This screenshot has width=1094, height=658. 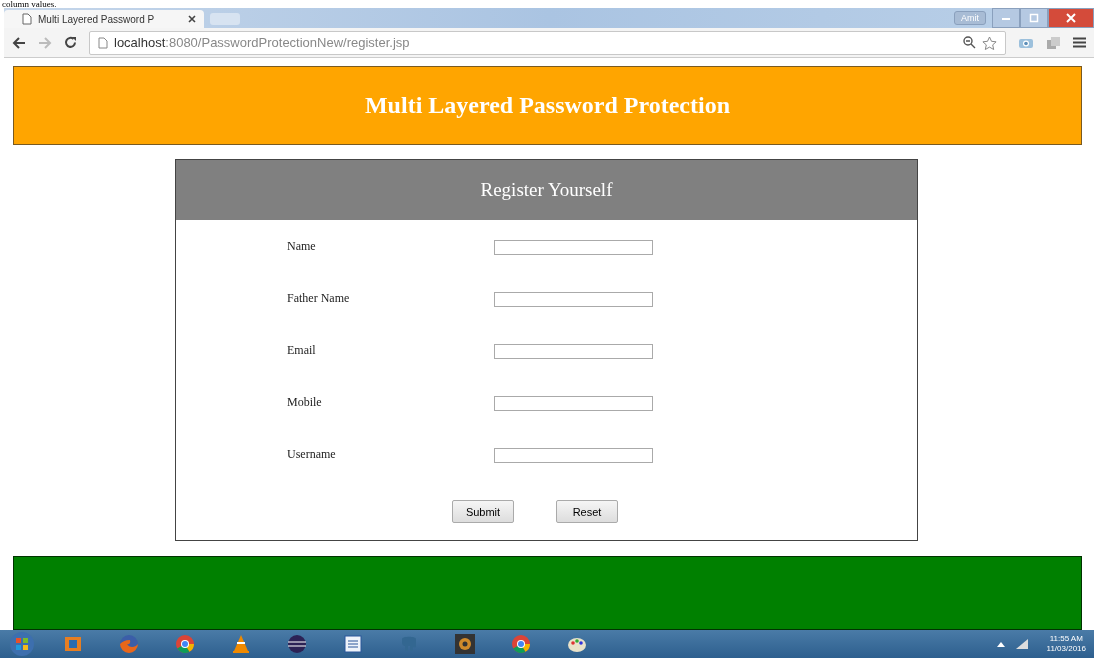 I want to click on close-window-button, so click(x=1071, y=18).